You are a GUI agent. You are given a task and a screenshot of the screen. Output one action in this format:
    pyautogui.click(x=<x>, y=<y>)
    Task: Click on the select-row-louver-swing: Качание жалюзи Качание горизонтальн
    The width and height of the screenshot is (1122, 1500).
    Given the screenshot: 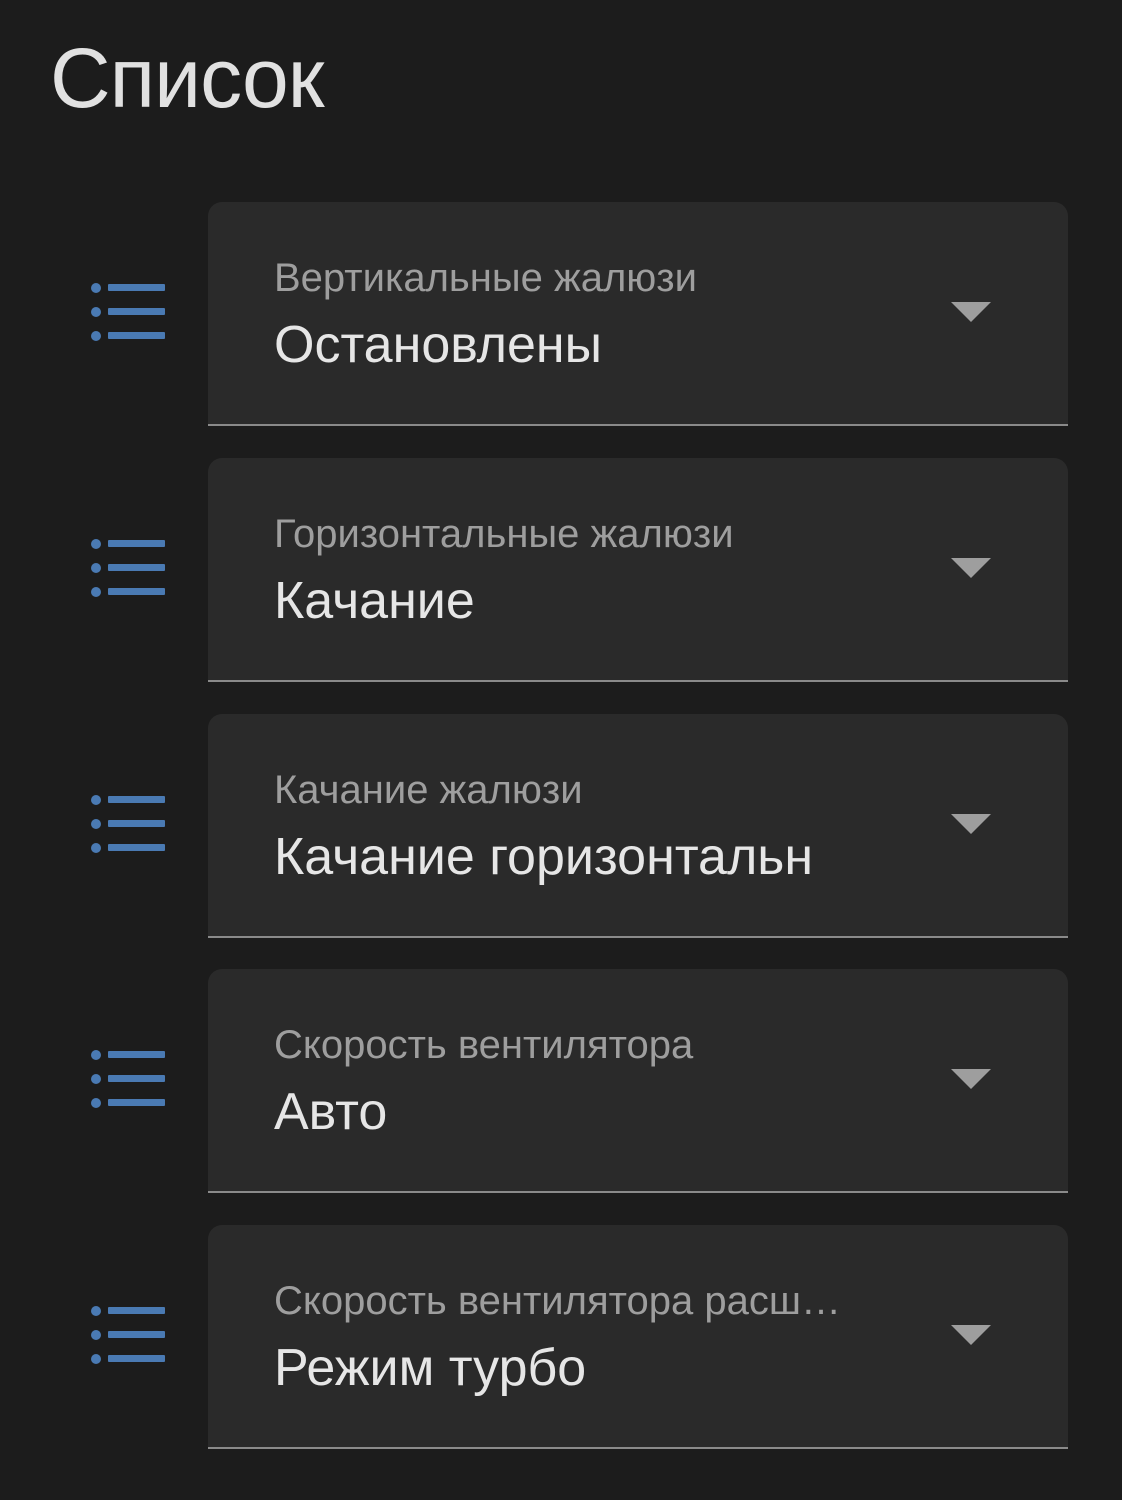 What is the action you would take?
    pyautogui.click(x=561, y=826)
    